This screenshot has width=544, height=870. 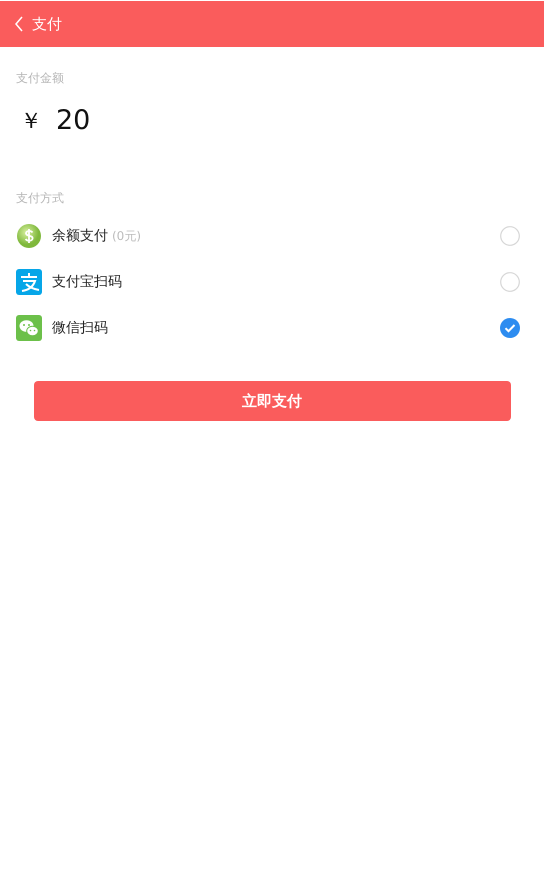 What do you see at coordinates (19, 24) in the screenshot?
I see `back-icon` at bounding box center [19, 24].